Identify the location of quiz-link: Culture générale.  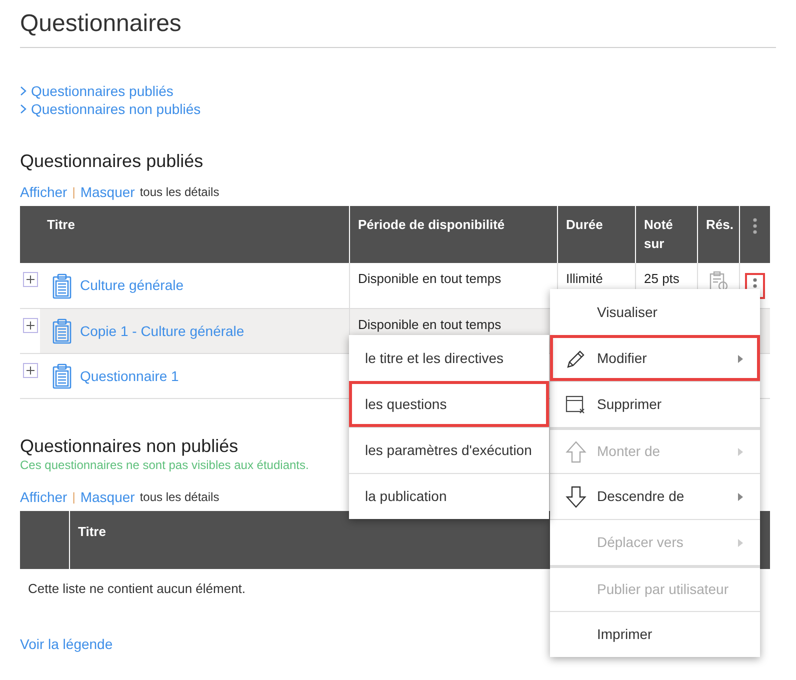
(132, 285).